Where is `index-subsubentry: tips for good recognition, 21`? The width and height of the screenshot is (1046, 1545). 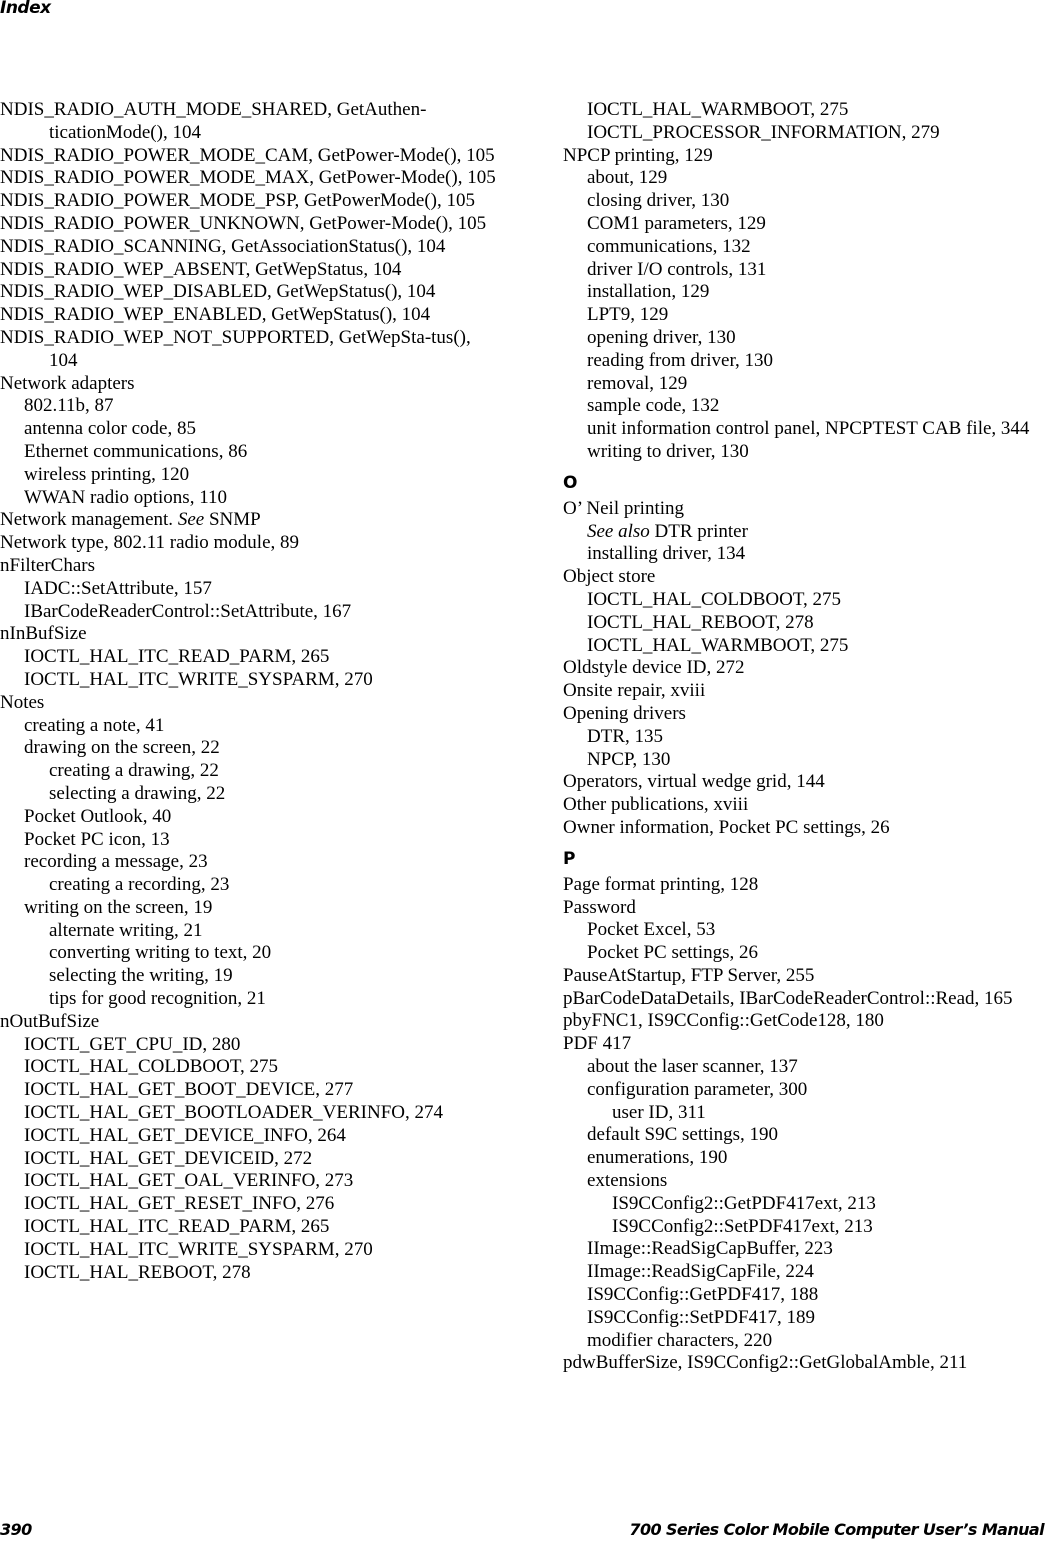 index-subsubentry: tips for good recognition, 21 is located at coordinates (157, 999).